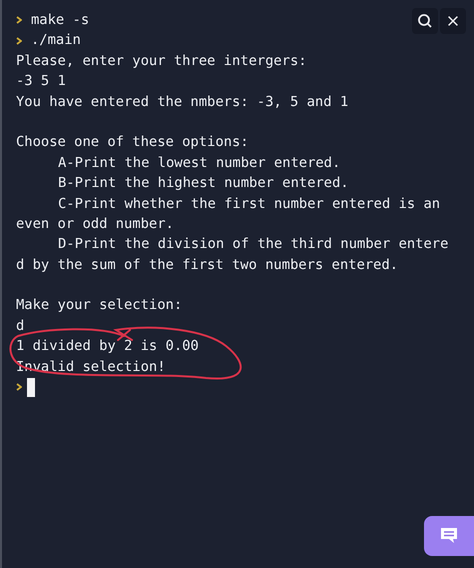  I want to click on output-text: d, so click(20, 326).